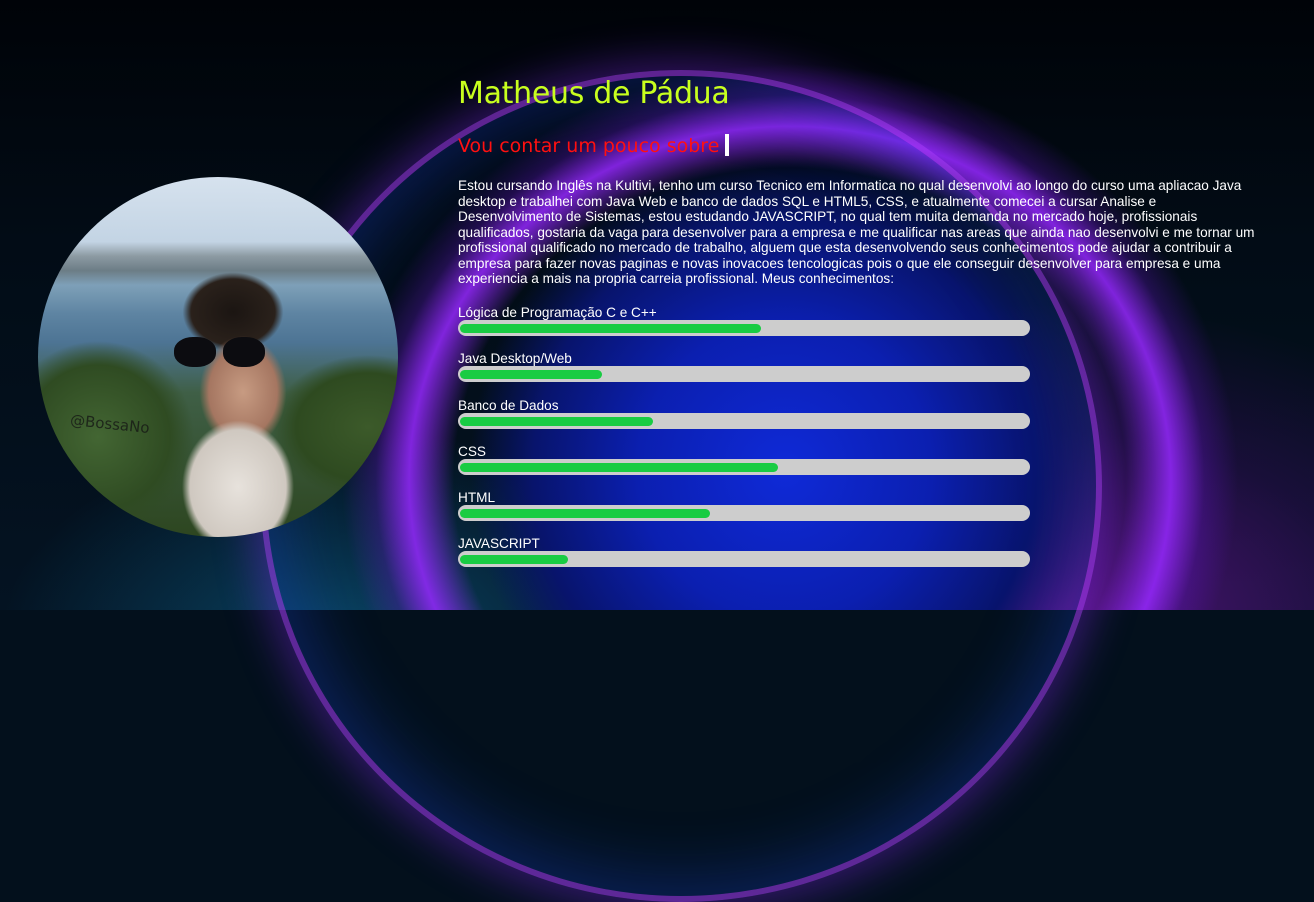  Describe the element at coordinates (218, 357) in the screenshot. I see `profile-photo: @BossaNo` at that location.